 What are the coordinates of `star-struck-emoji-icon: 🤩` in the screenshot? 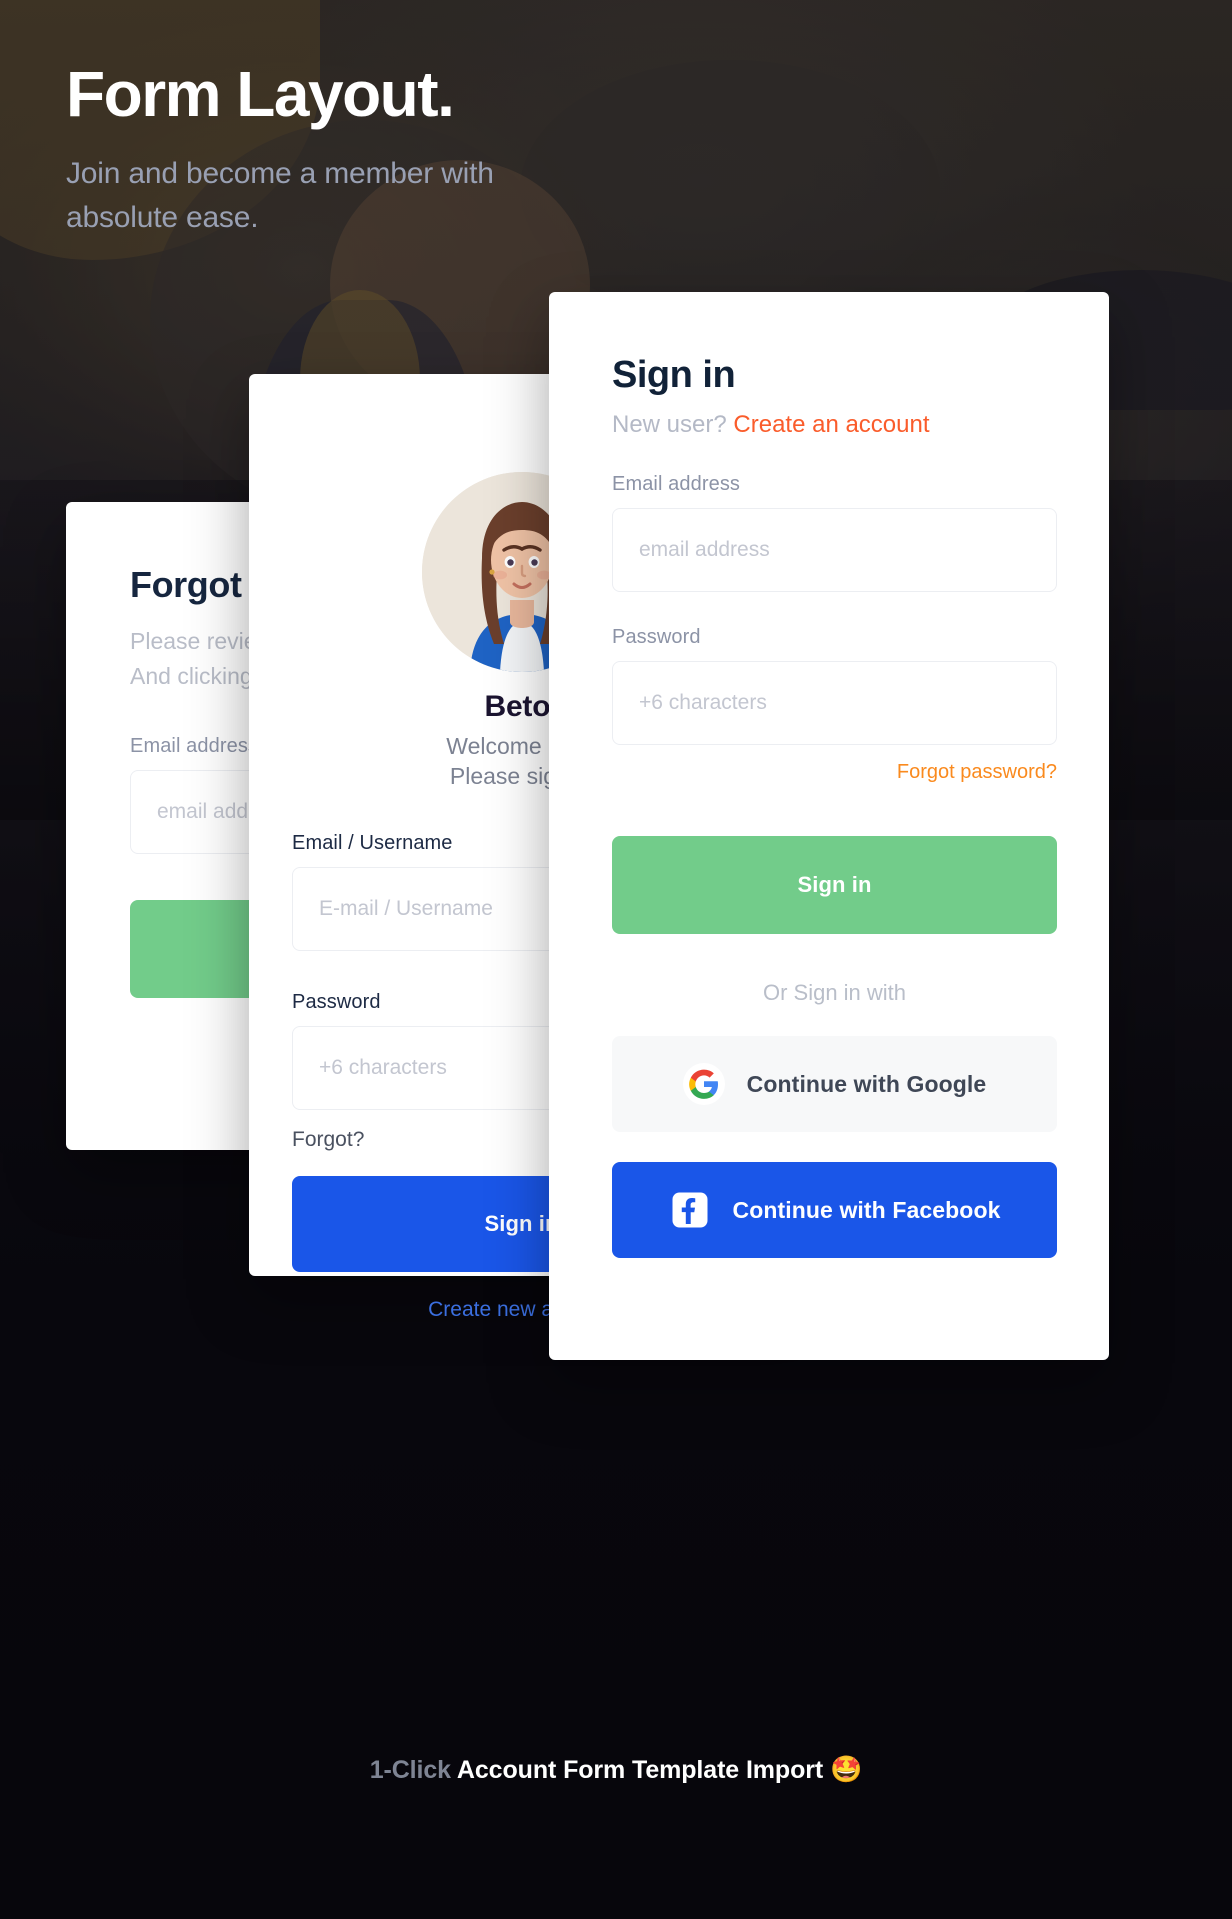 It's located at (846, 1769).